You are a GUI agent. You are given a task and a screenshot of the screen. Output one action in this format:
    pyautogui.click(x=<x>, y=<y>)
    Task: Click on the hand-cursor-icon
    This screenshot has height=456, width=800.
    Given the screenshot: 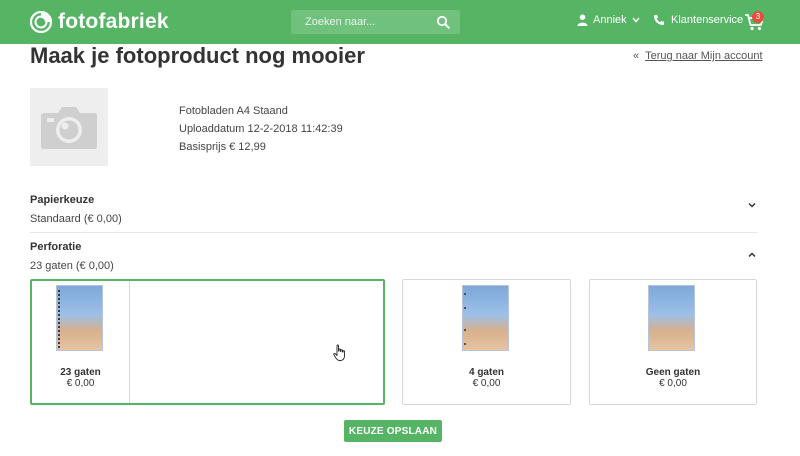 What is the action you would take?
    pyautogui.click(x=339, y=352)
    